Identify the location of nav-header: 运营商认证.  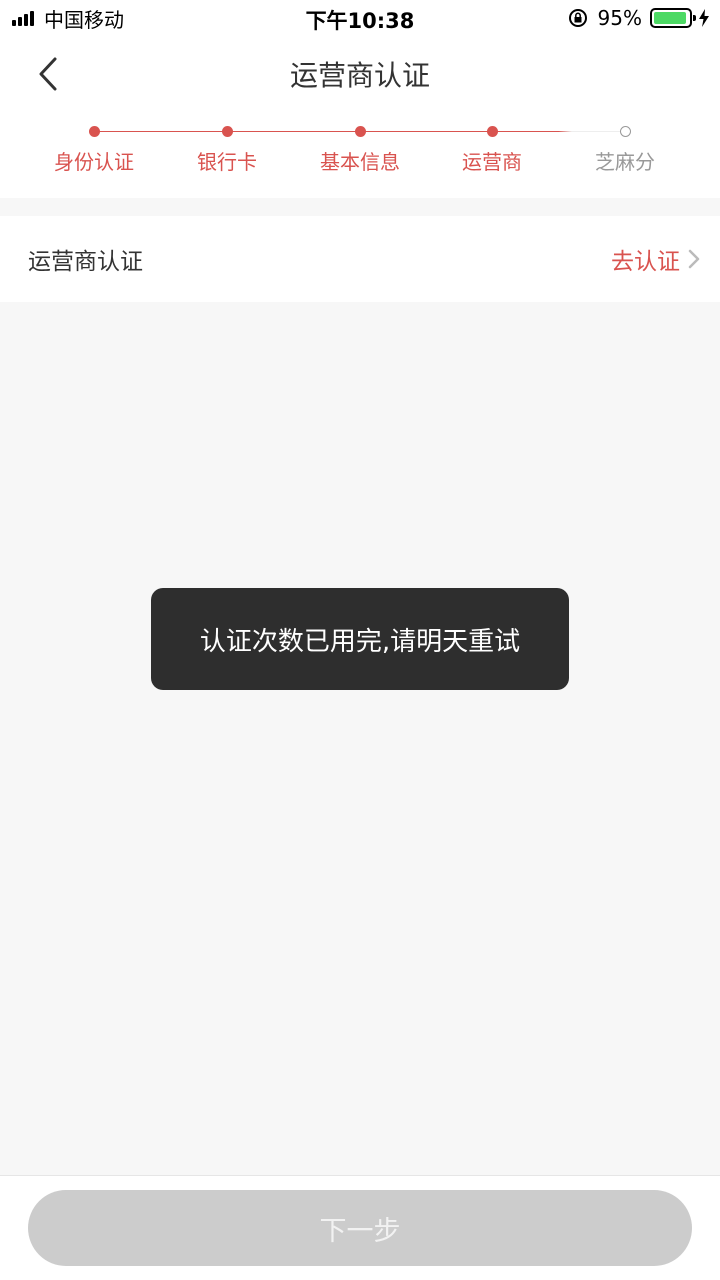
(360, 74).